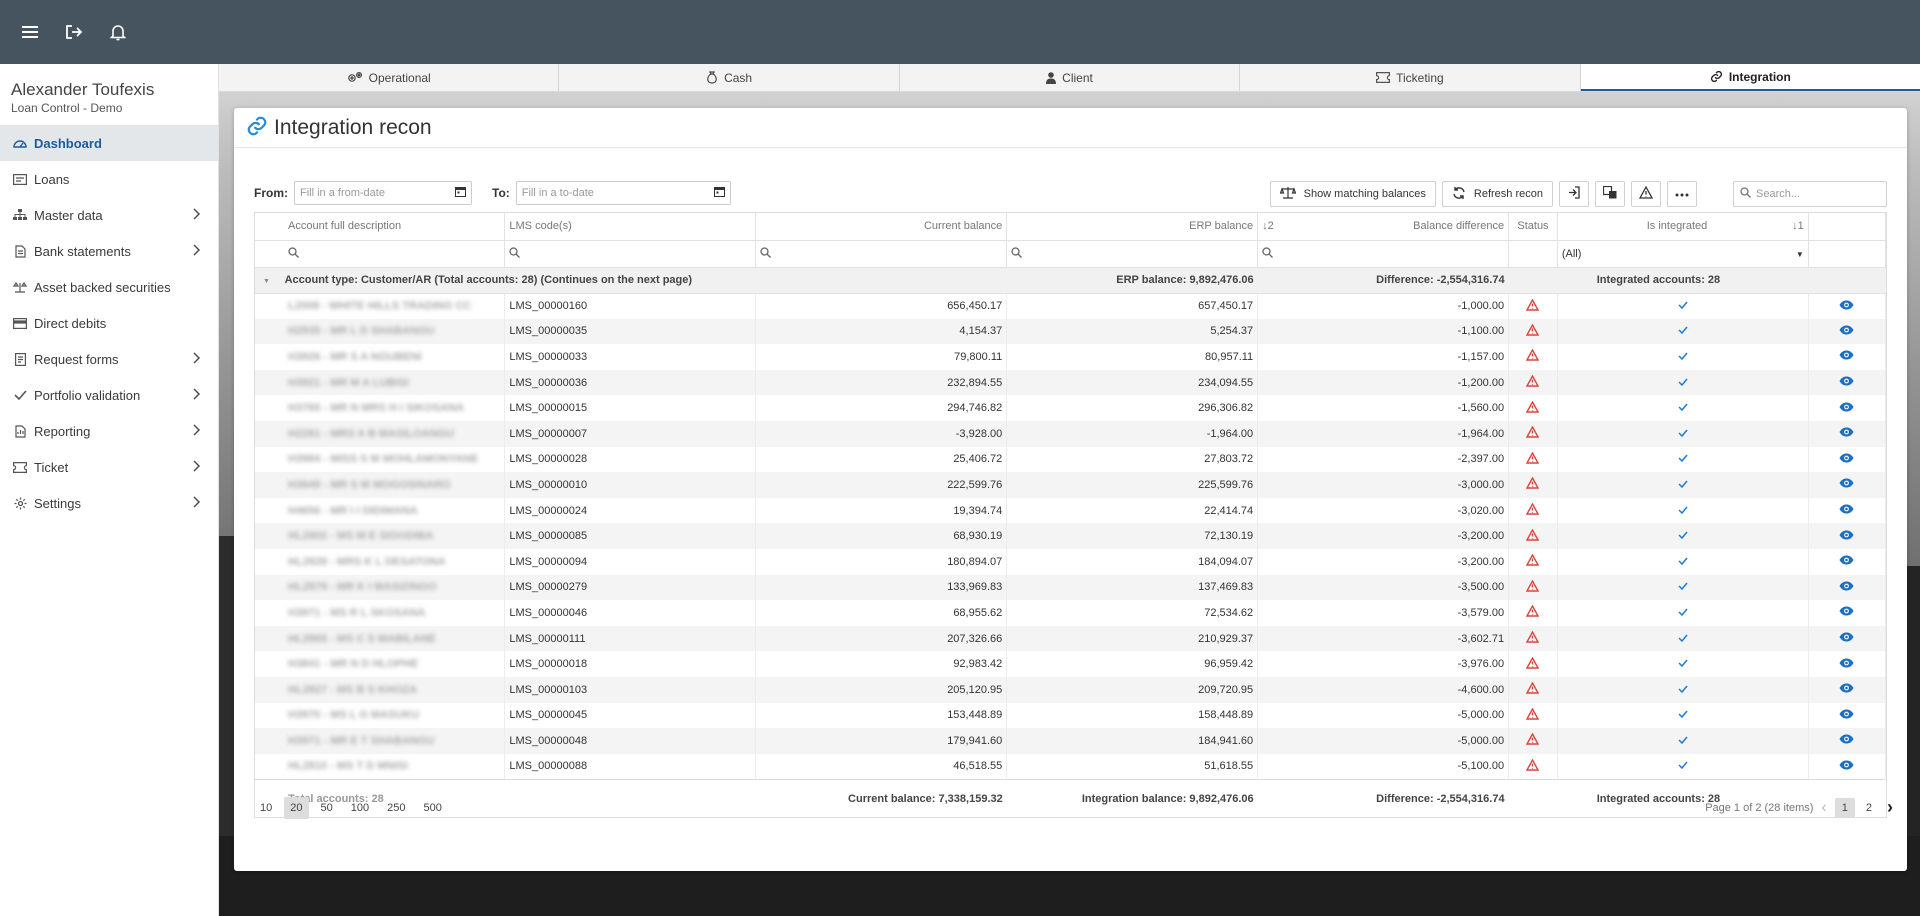 The image size is (1920, 916). What do you see at coordinates (74, 32) in the screenshot?
I see `logout-icon` at bounding box center [74, 32].